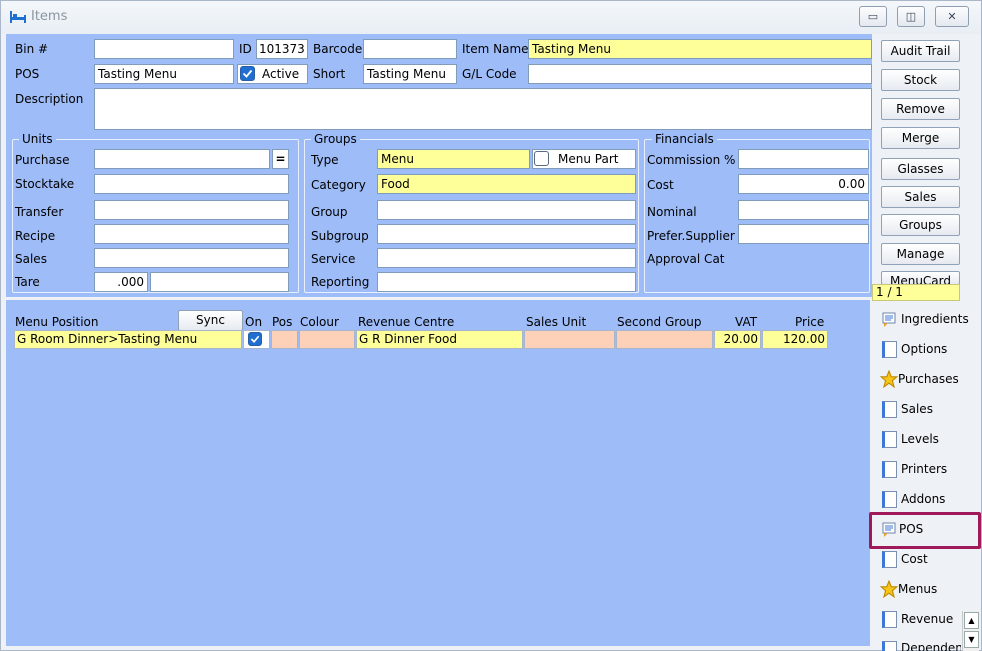  I want to click on nav-cost: Cost, so click(923, 559).